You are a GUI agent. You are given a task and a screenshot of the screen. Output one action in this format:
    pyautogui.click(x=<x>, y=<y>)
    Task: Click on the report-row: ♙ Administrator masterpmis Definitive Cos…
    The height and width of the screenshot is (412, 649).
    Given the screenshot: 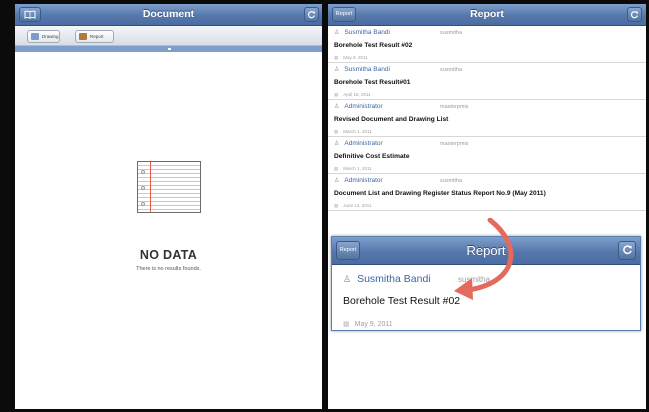 What is the action you would take?
    pyautogui.click(x=487, y=155)
    